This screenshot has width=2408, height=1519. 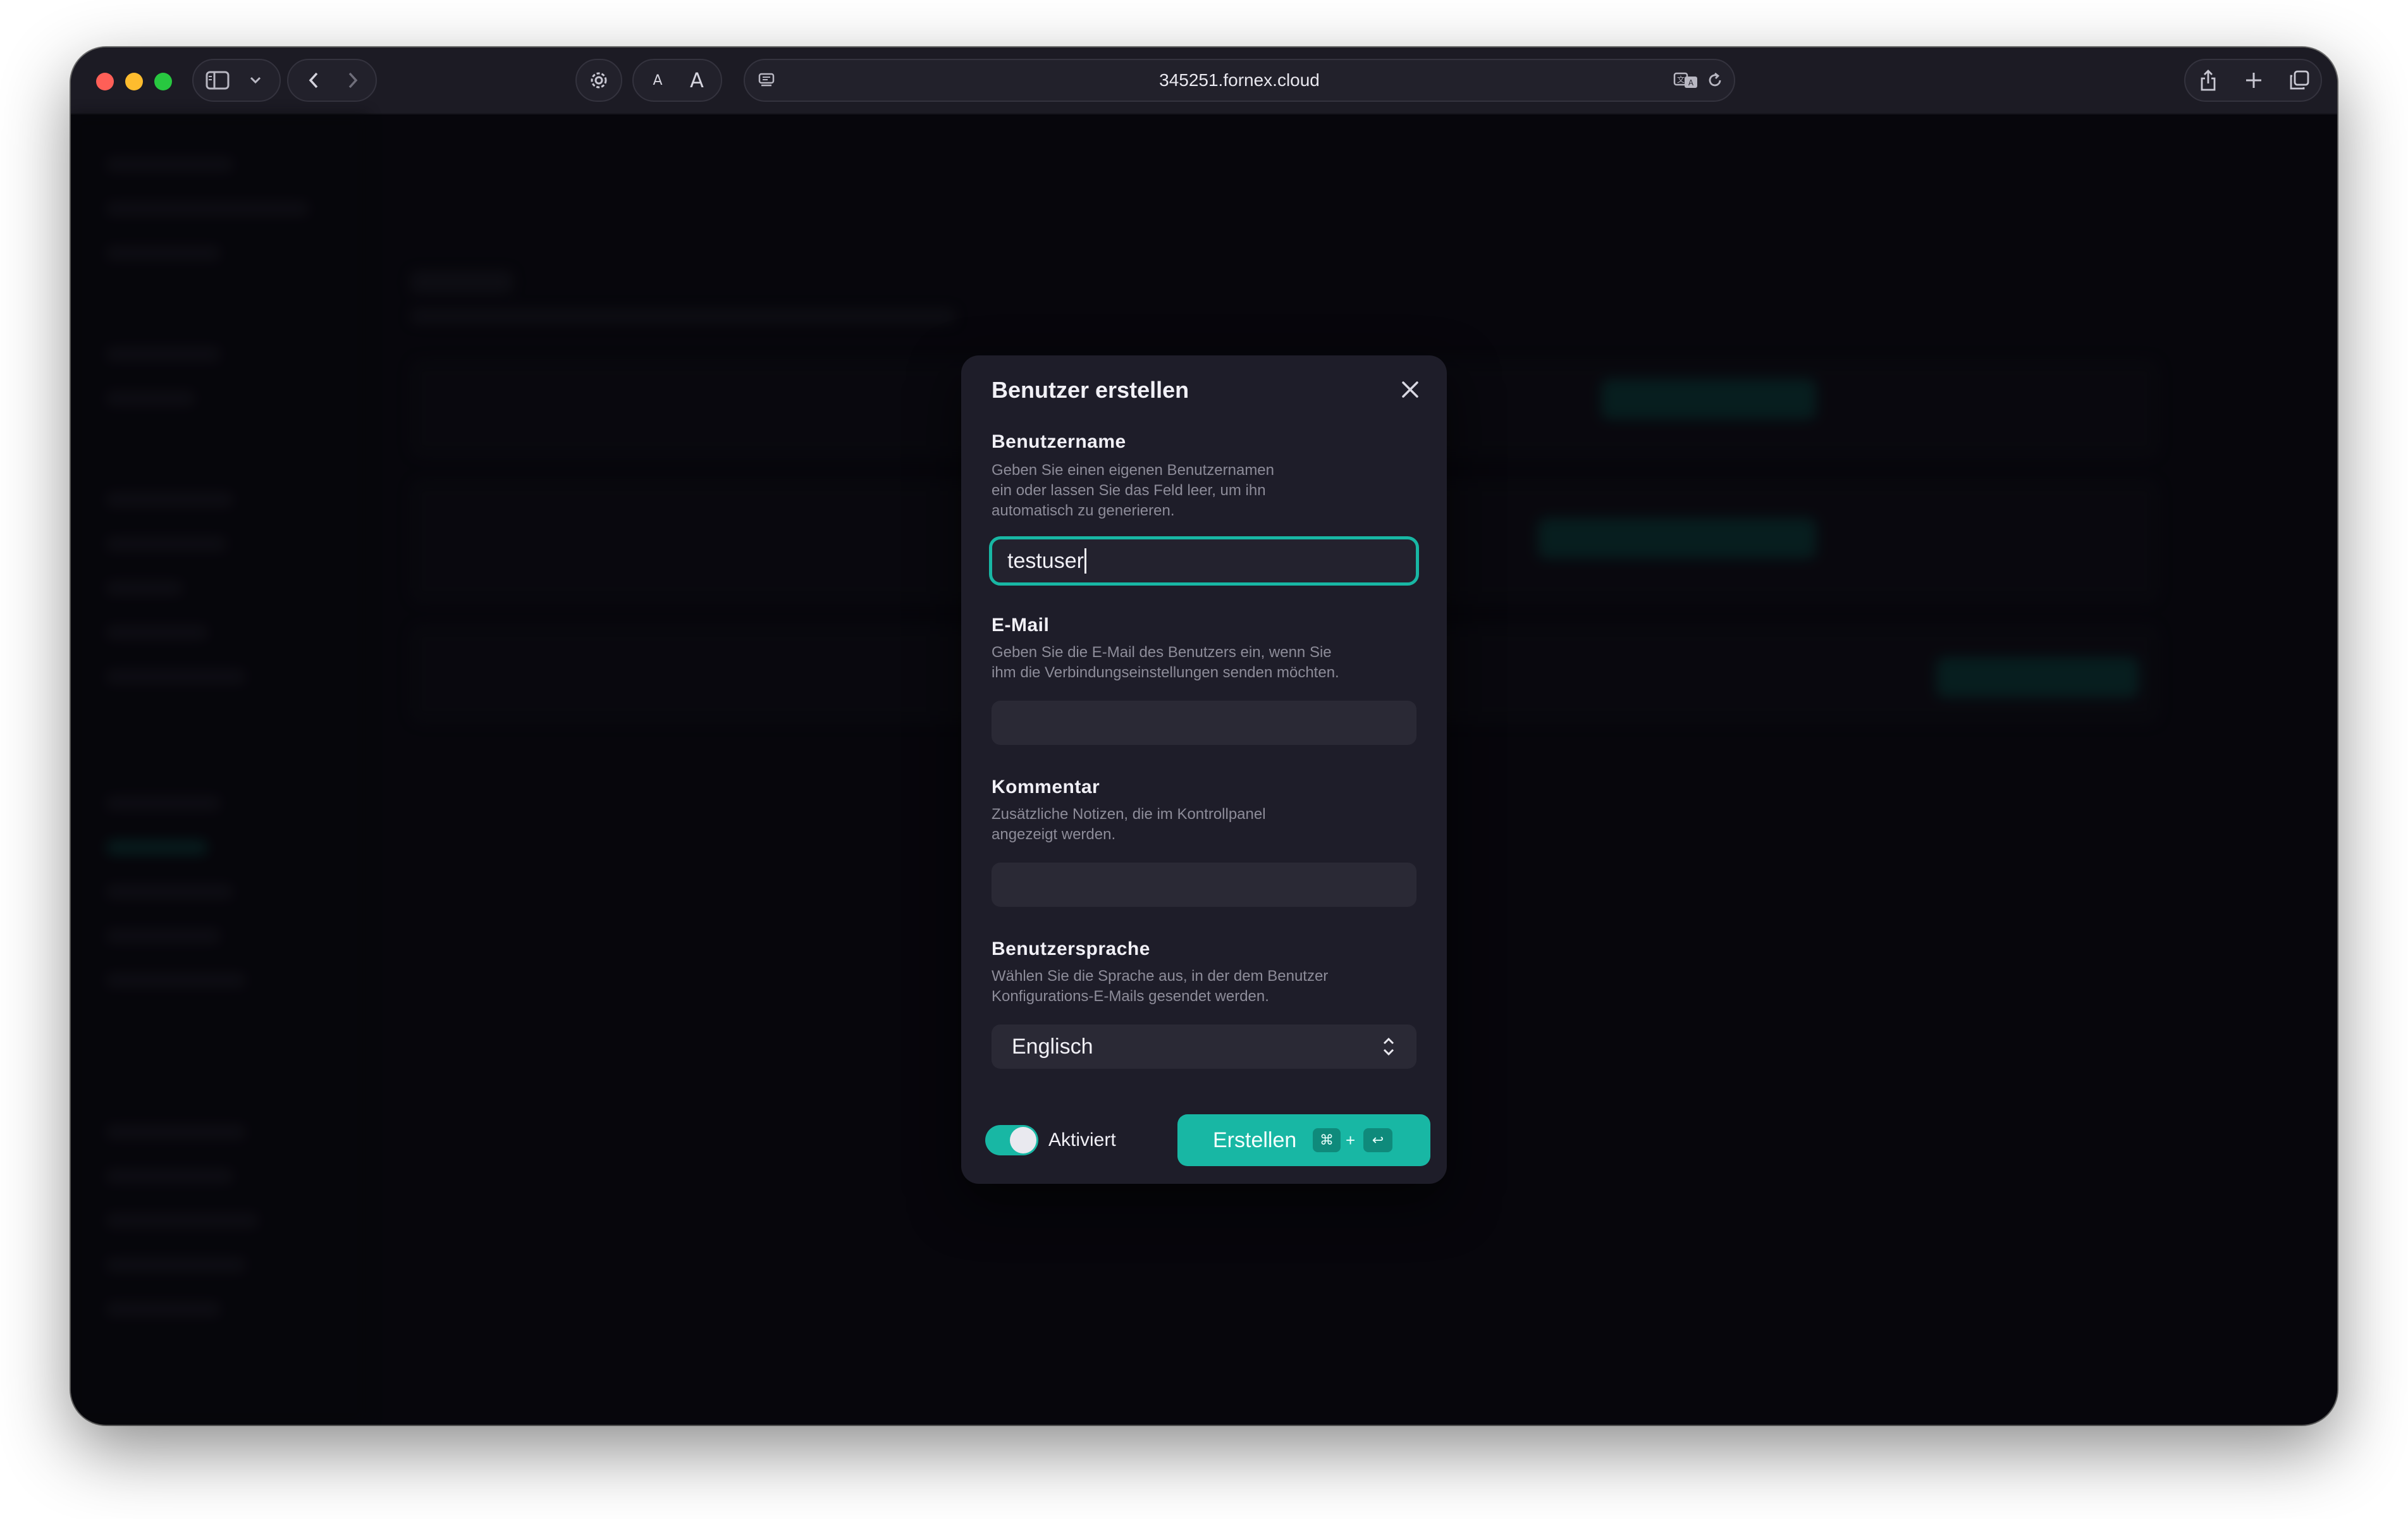 I want to click on comment-help-line: angezeigt werden., so click(x=1054, y=834).